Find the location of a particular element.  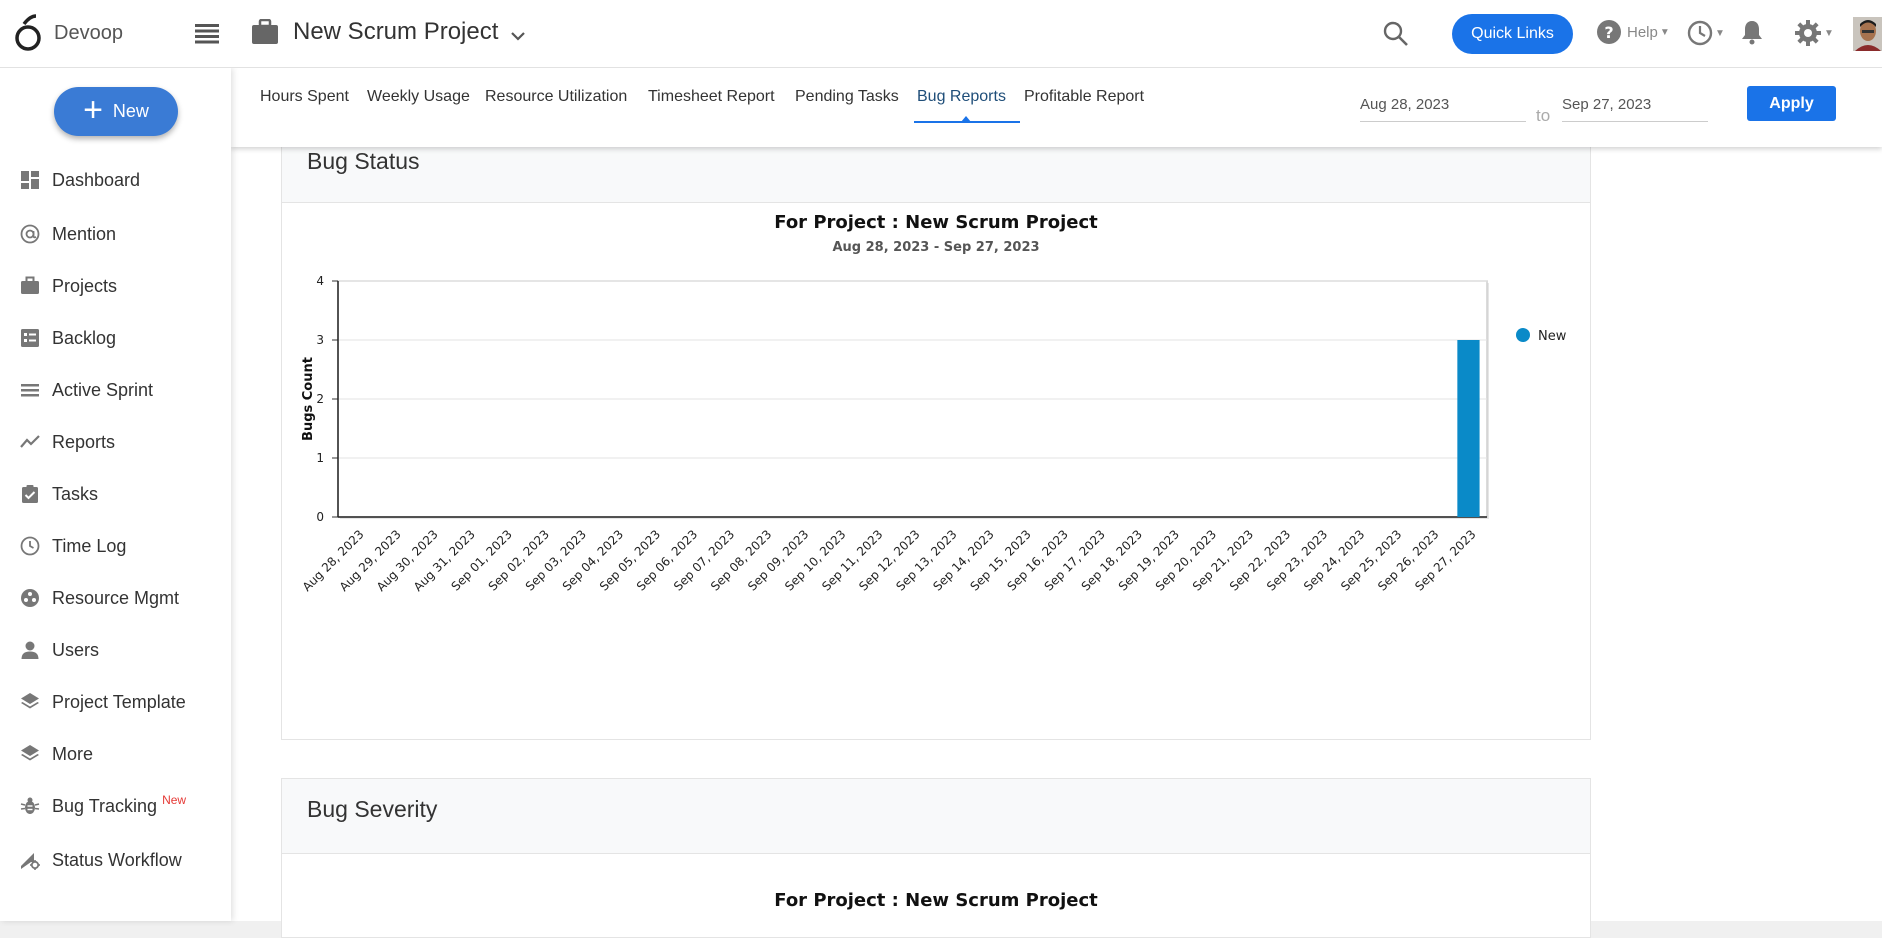

devoop-logo-icon is located at coordinates (28, 32).